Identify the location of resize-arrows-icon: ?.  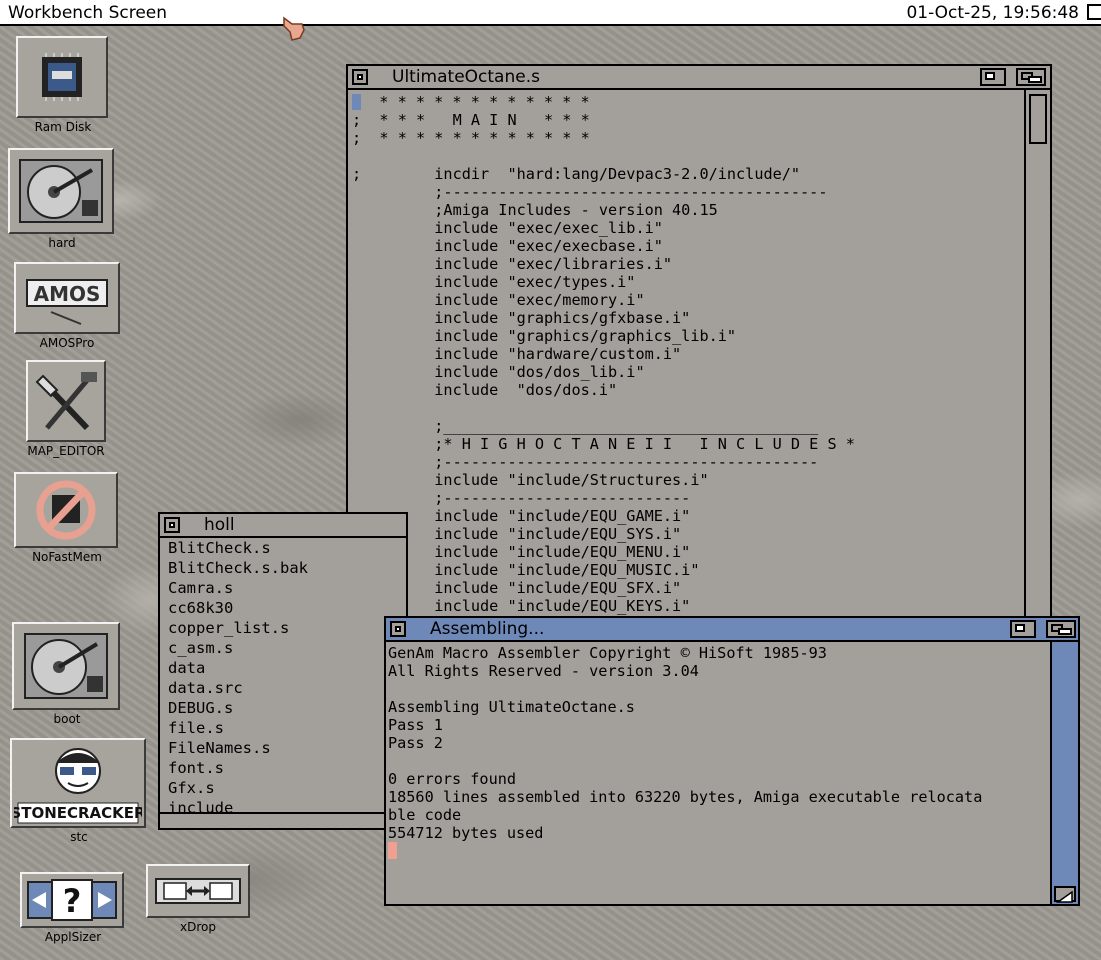
(72, 900).